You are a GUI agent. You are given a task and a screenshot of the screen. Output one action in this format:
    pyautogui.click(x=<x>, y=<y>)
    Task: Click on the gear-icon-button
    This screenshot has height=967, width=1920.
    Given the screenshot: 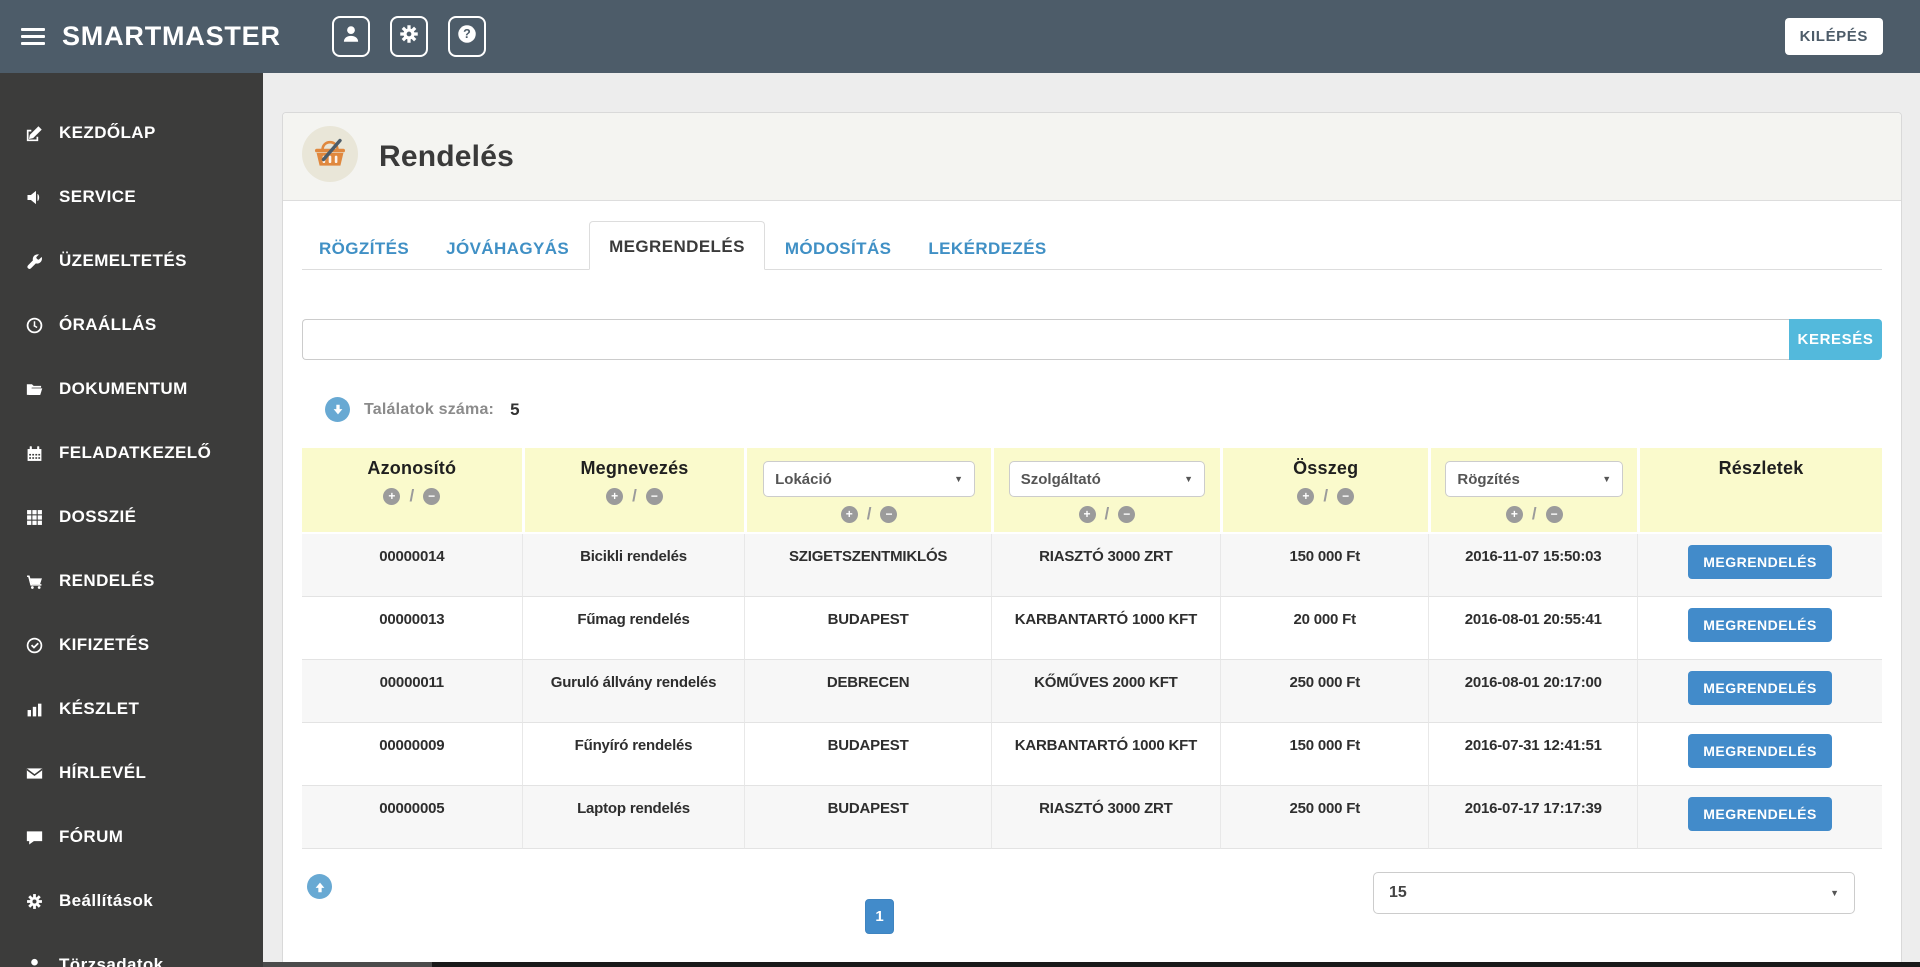 What is the action you would take?
    pyautogui.click(x=409, y=36)
    